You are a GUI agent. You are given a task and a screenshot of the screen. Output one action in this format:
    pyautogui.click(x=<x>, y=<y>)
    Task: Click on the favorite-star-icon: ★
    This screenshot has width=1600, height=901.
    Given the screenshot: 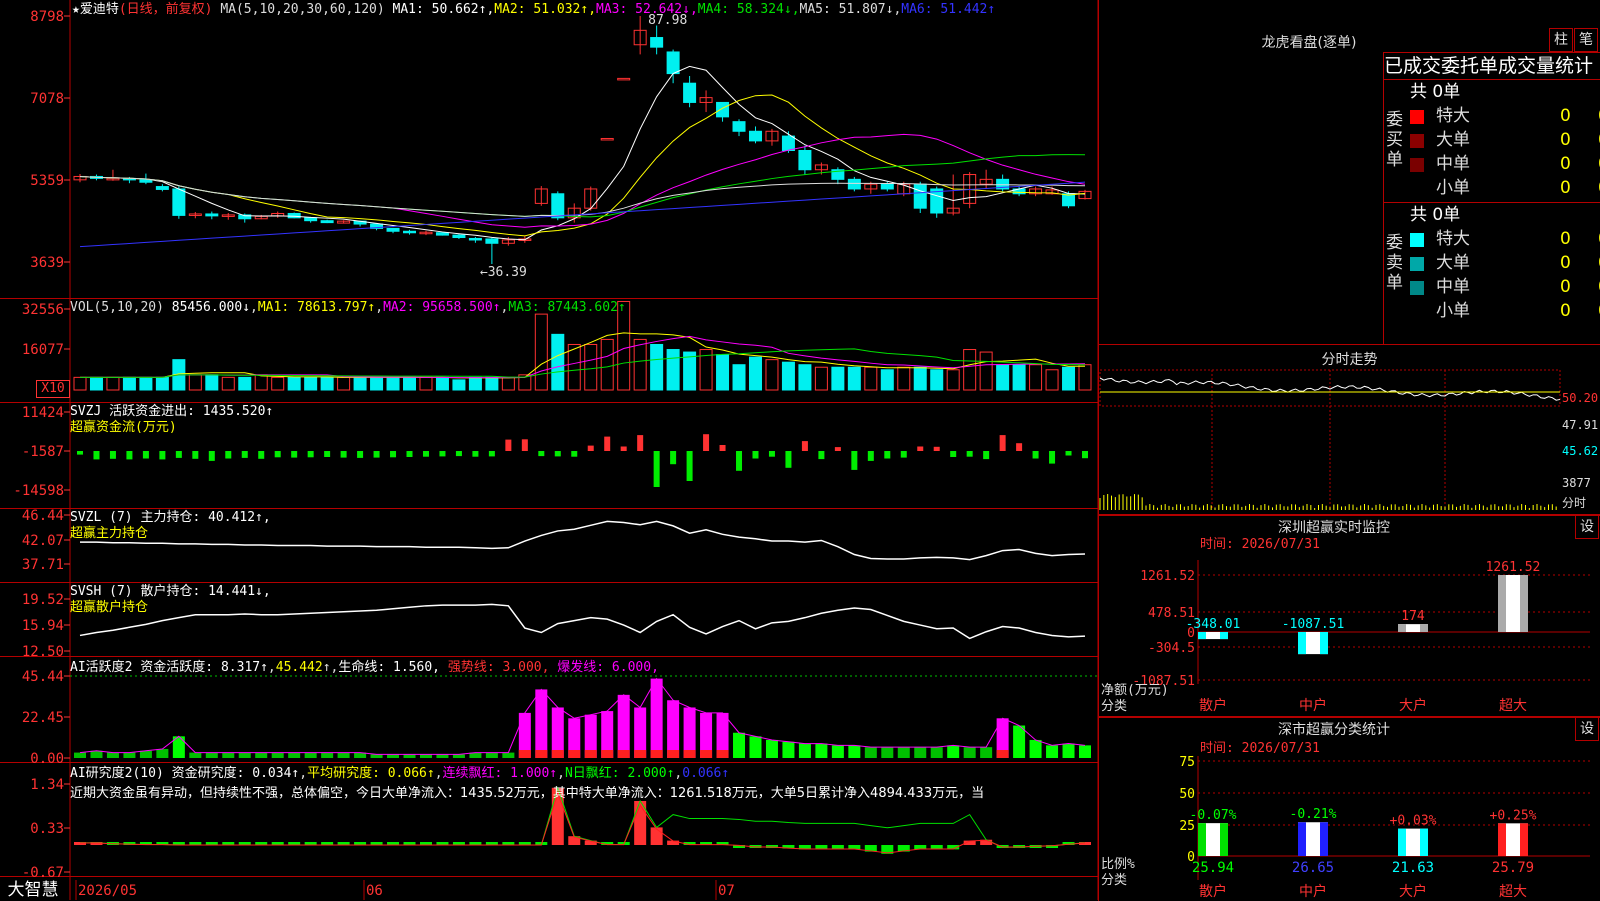 What is the action you would take?
    pyautogui.click(x=76, y=9)
    